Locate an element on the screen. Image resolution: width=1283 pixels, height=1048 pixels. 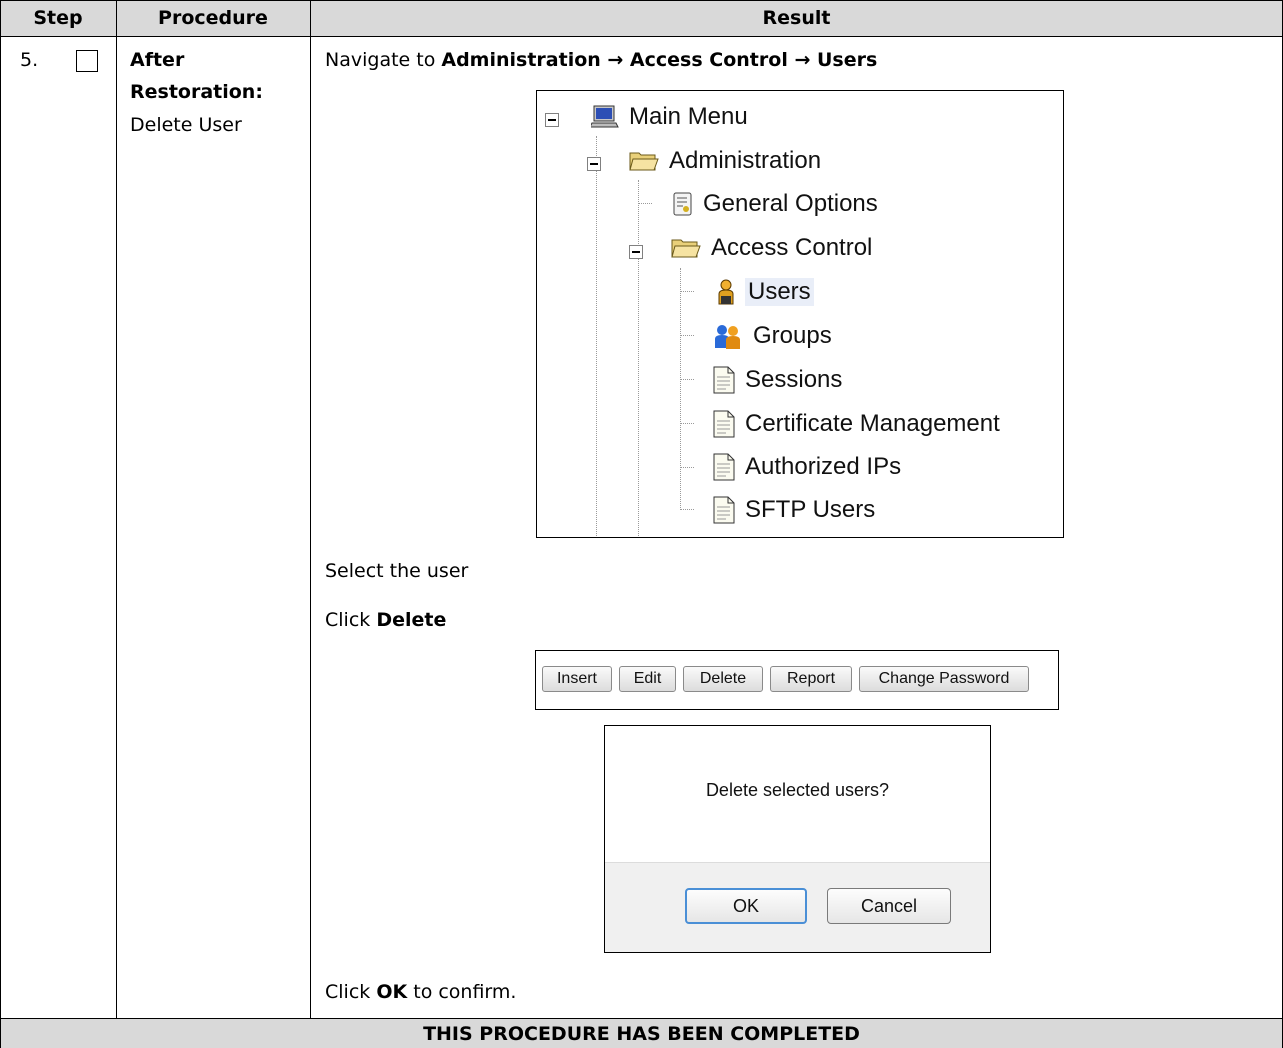
table-border-left is located at coordinates (0, 524).